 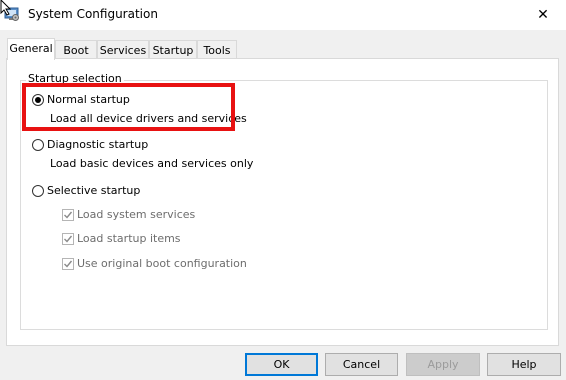 I want to click on tab-label: General, so click(x=31, y=48).